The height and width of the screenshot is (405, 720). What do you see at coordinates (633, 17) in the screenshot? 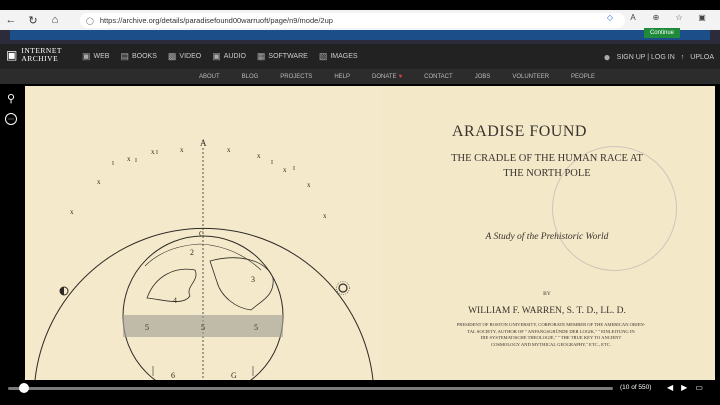
I see `read-aloud-icon: A` at bounding box center [633, 17].